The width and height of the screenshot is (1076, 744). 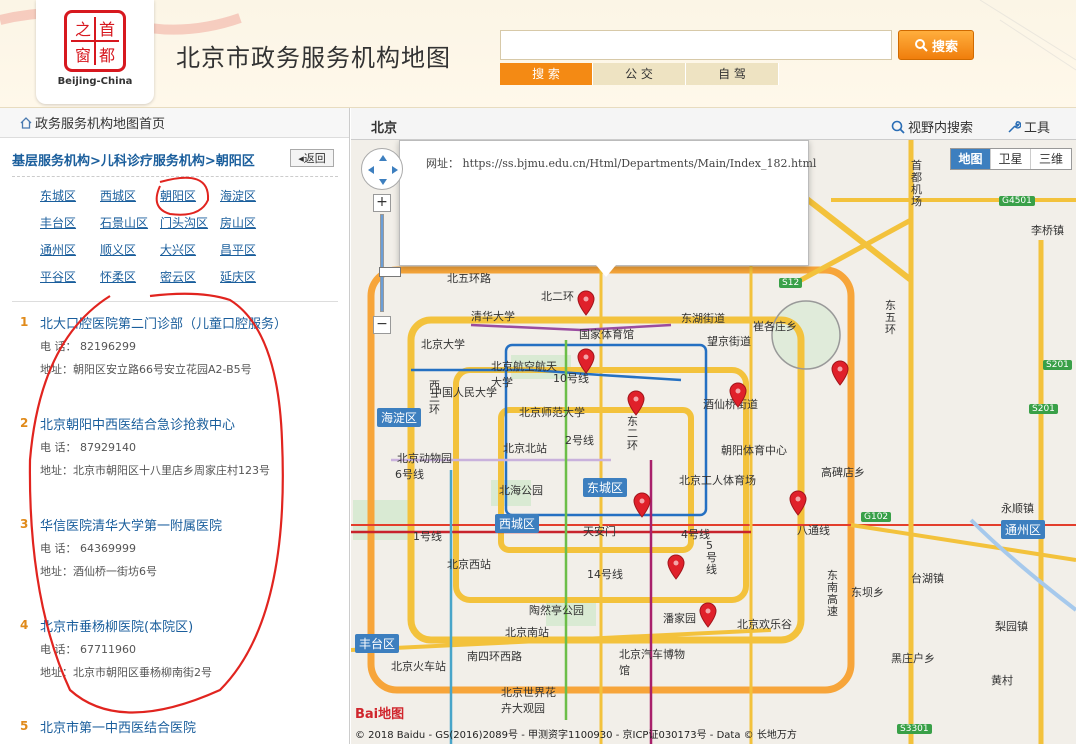 What do you see at coordinates (83, 29) in the screenshot?
I see `svg-text: 之` at bounding box center [83, 29].